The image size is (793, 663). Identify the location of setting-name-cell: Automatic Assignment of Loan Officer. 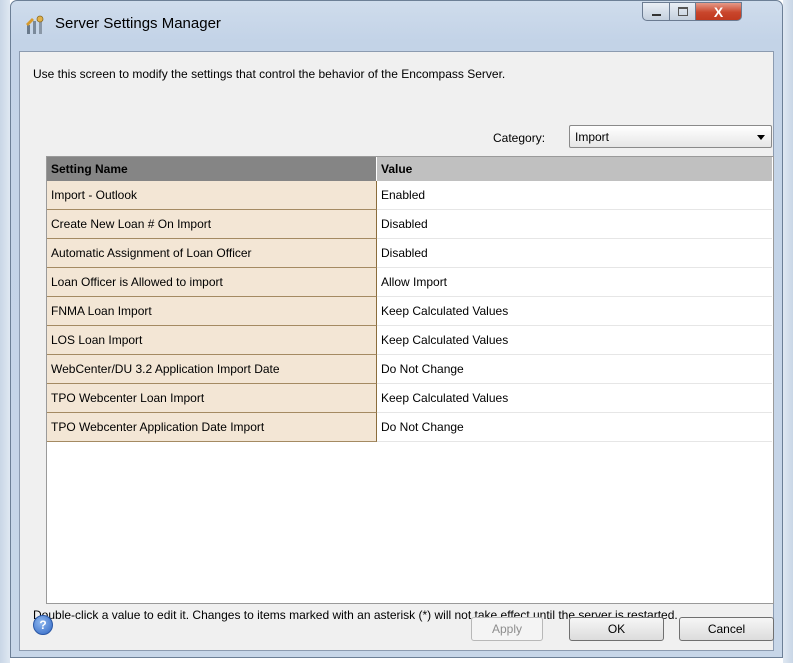
(212, 253).